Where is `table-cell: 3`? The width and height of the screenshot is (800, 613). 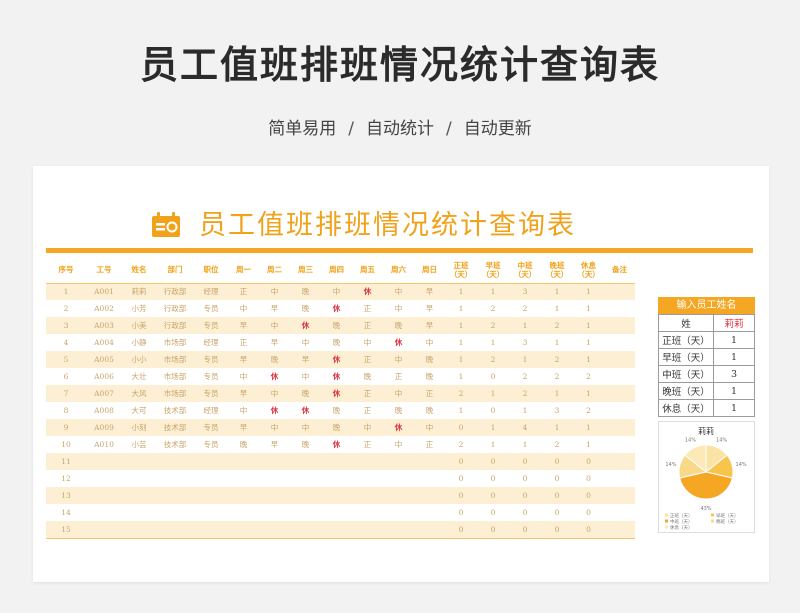 table-cell: 3 is located at coordinates (557, 410).